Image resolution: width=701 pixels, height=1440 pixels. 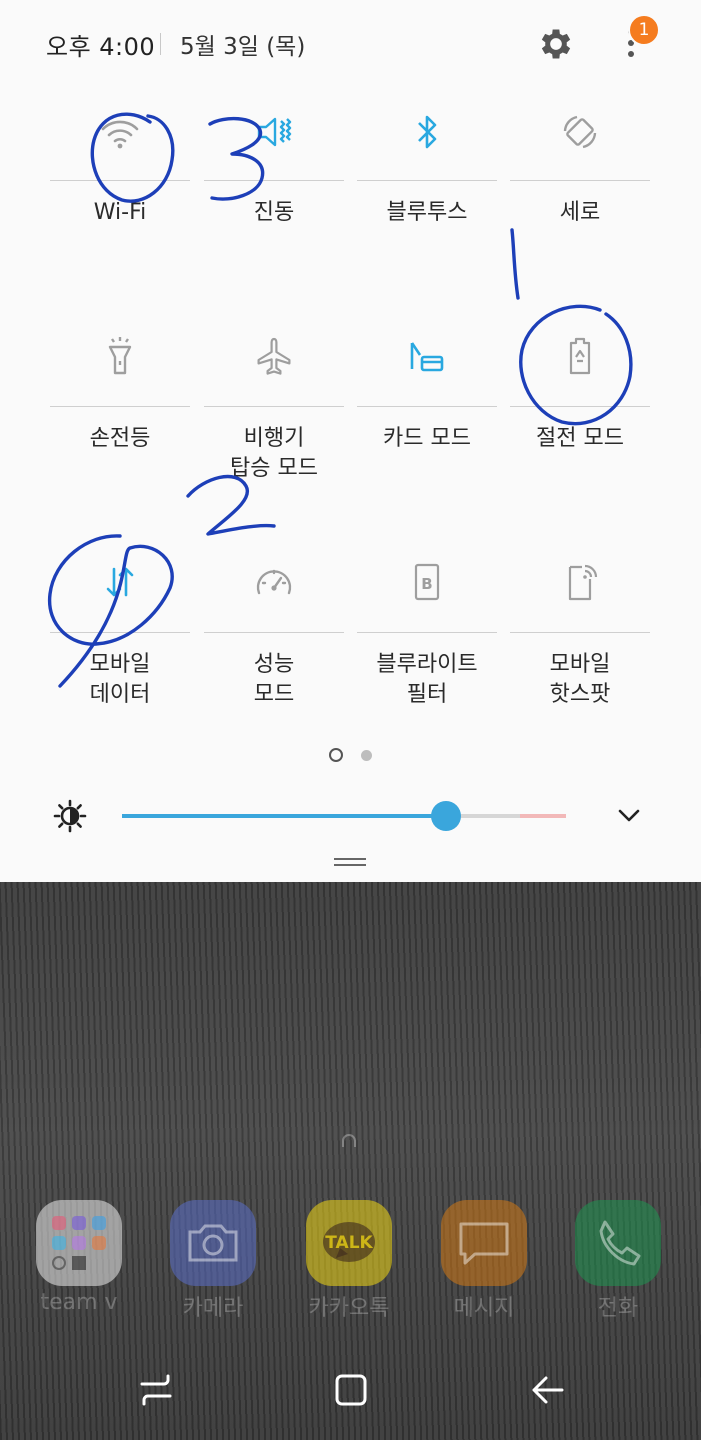 What do you see at coordinates (366, 755) in the screenshot?
I see `page-dot` at bounding box center [366, 755].